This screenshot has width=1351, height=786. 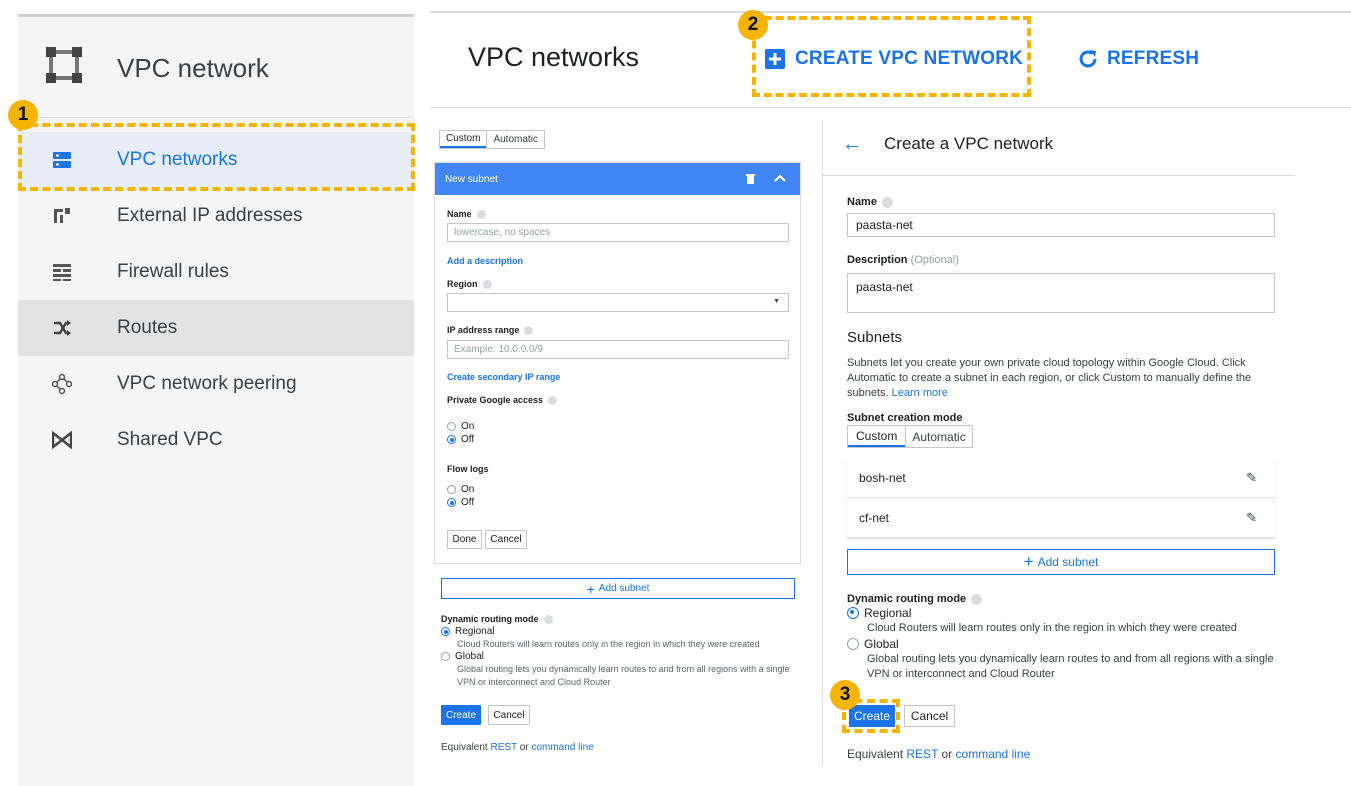 What do you see at coordinates (503, 377) in the screenshot?
I see `secondary-ip-range-link: Create secondary IP range` at bounding box center [503, 377].